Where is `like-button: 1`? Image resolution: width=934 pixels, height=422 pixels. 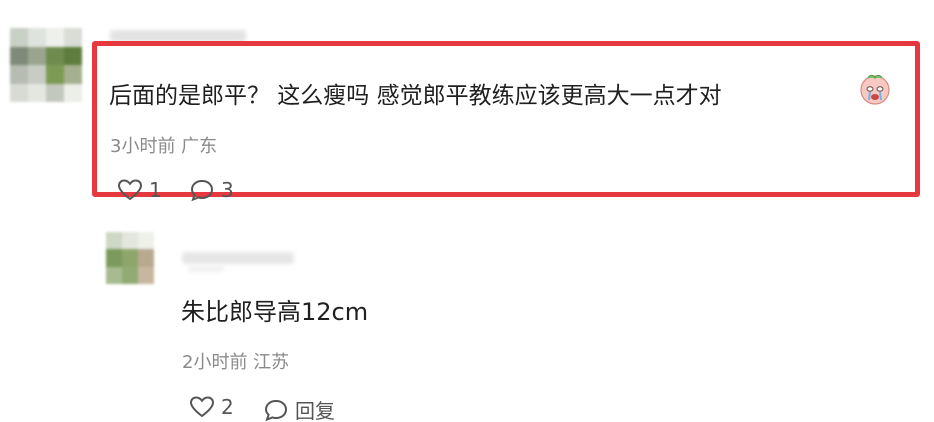 like-button: 1 is located at coordinates (139, 190).